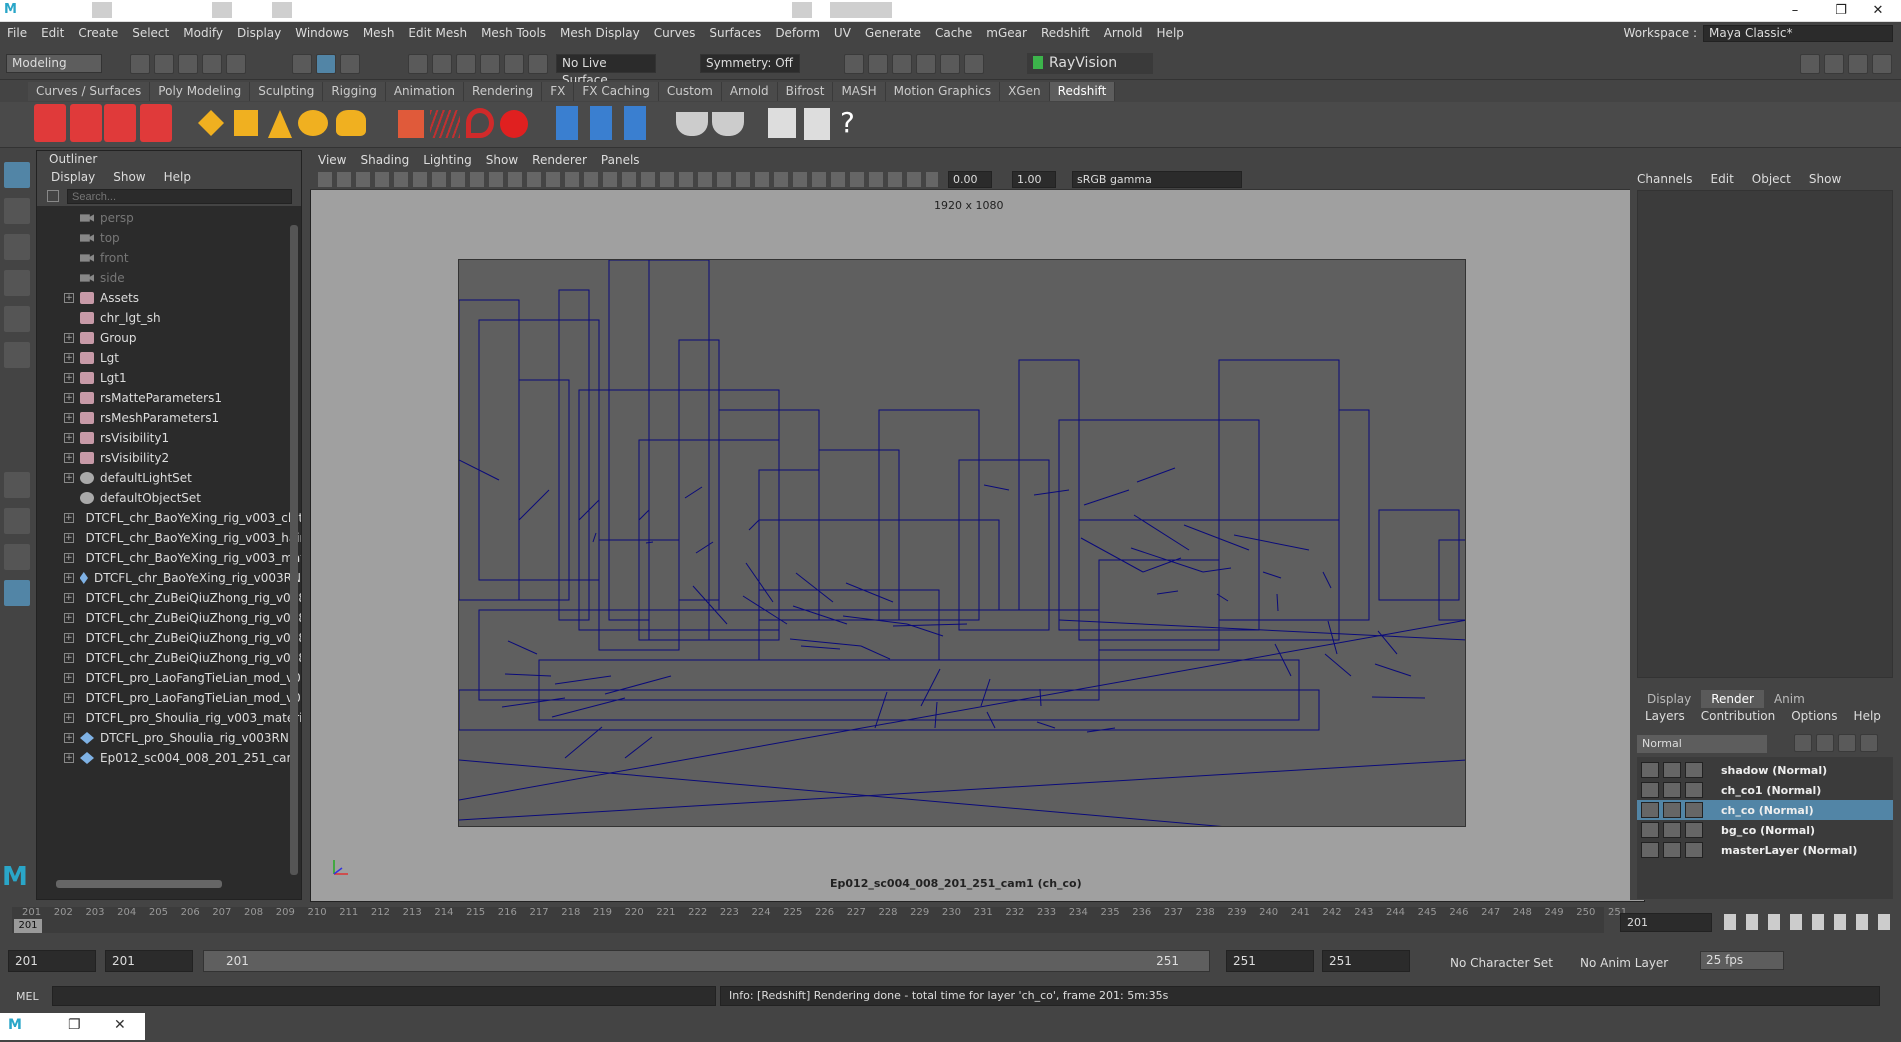 The height and width of the screenshot is (1042, 1901). Describe the element at coordinates (1157, 179) in the screenshot. I see `color-space-dropdown: sRGB gamma` at that location.